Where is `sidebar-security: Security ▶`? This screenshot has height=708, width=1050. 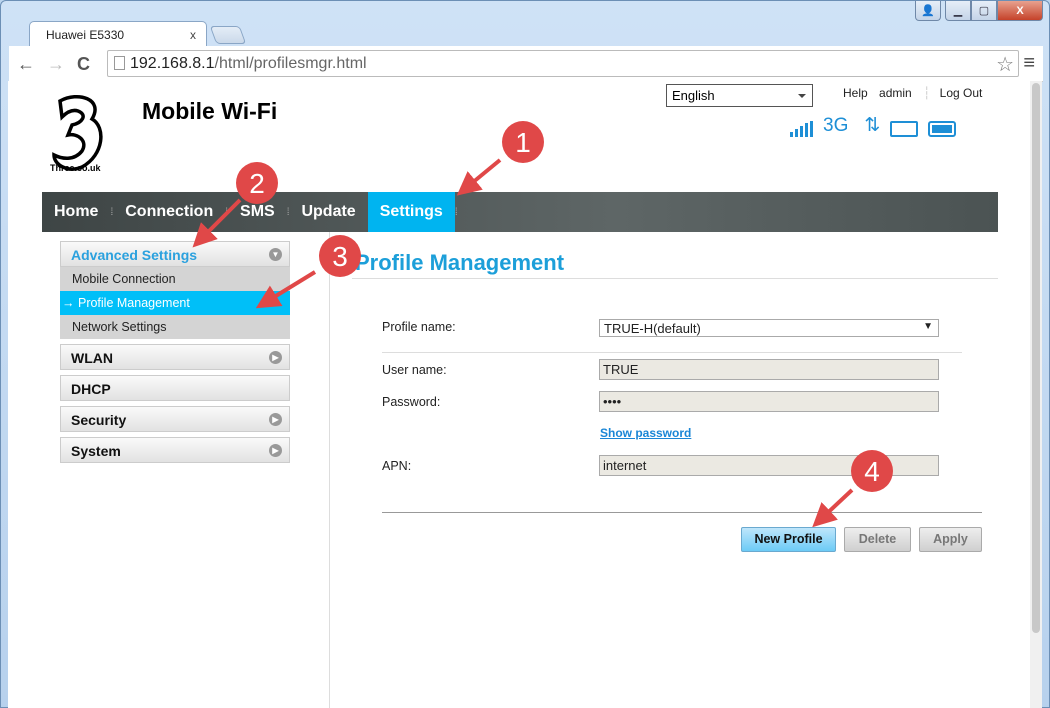
sidebar-security: Security ▶ is located at coordinates (175, 419).